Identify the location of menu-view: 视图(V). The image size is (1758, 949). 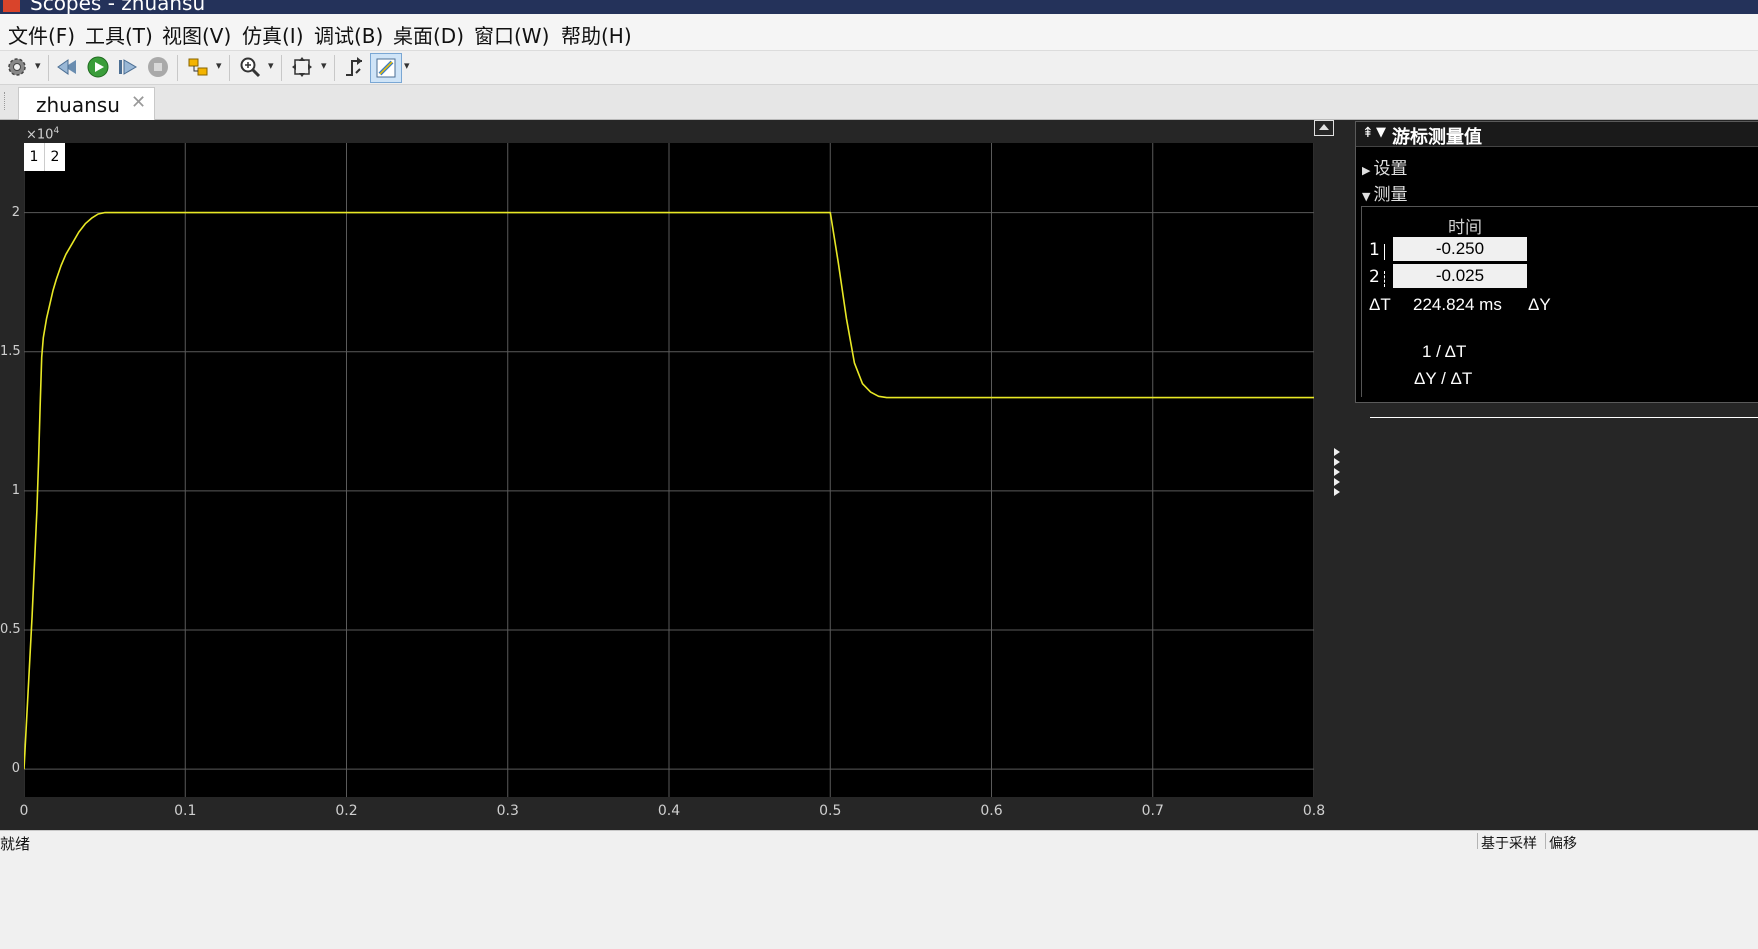
(196, 34).